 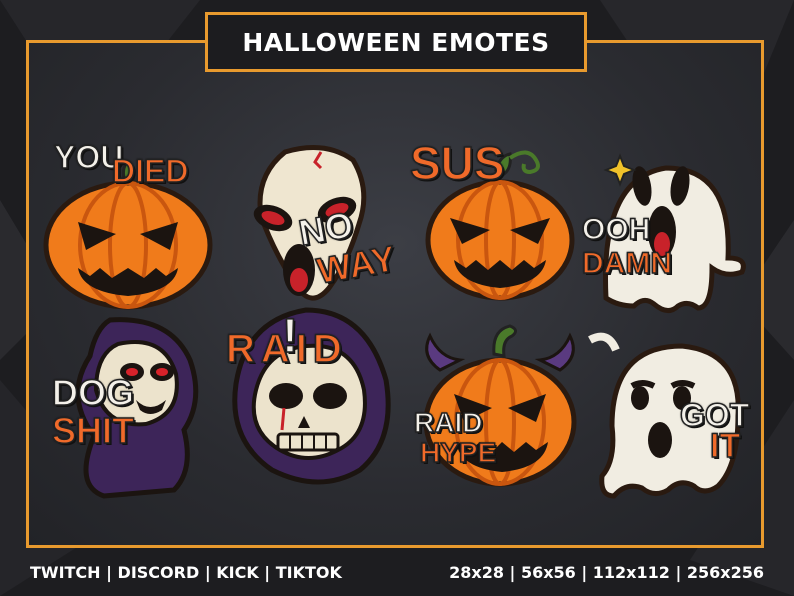 What do you see at coordinates (666, 228) in the screenshot?
I see `emote-ooh-damn: OOH DAMN` at bounding box center [666, 228].